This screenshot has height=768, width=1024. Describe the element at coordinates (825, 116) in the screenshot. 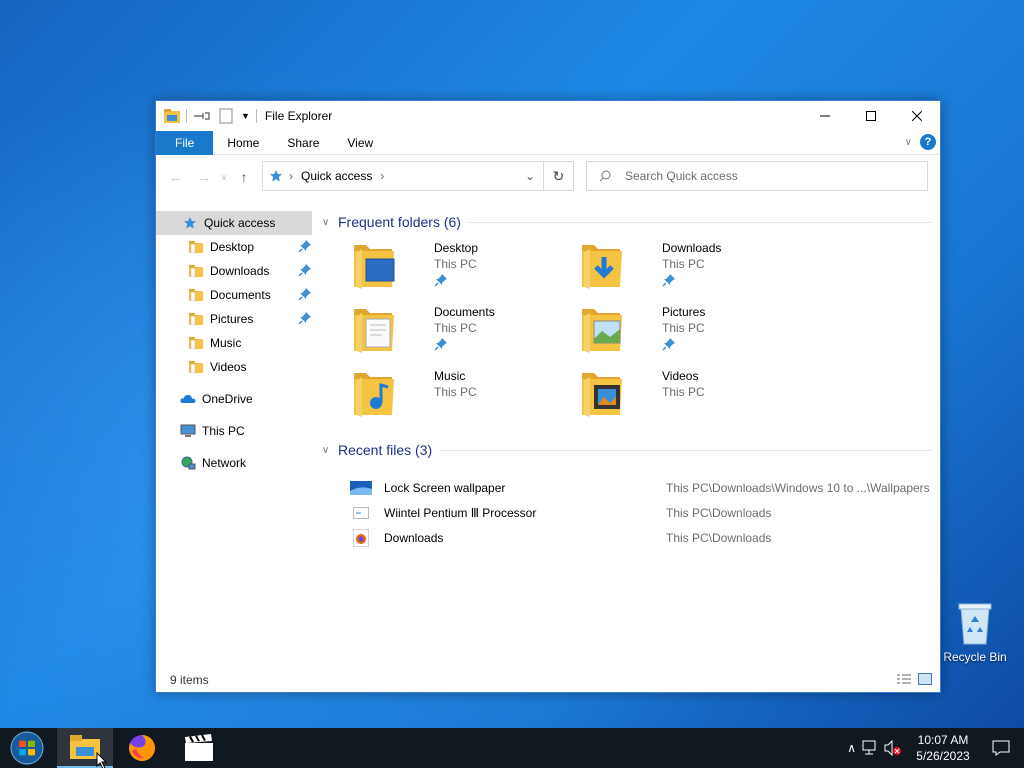

I see `minimize-button` at that location.